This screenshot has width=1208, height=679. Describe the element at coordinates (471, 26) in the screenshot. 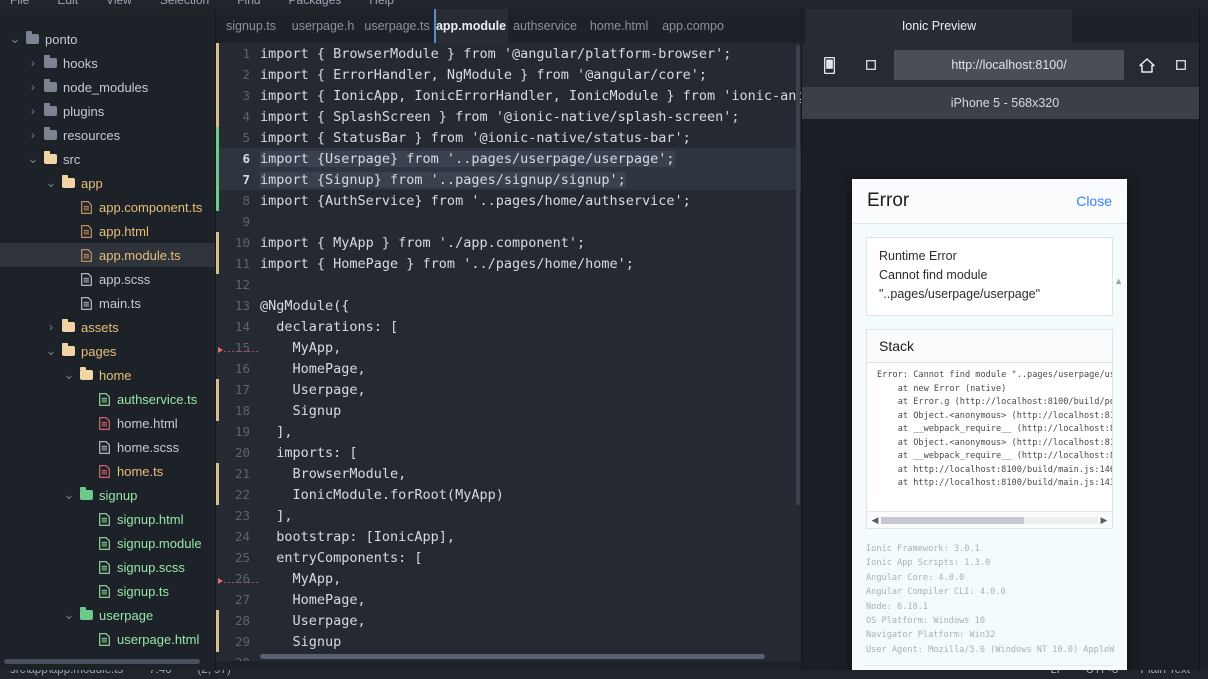

I see `editor-tab-app-module: app.module` at that location.